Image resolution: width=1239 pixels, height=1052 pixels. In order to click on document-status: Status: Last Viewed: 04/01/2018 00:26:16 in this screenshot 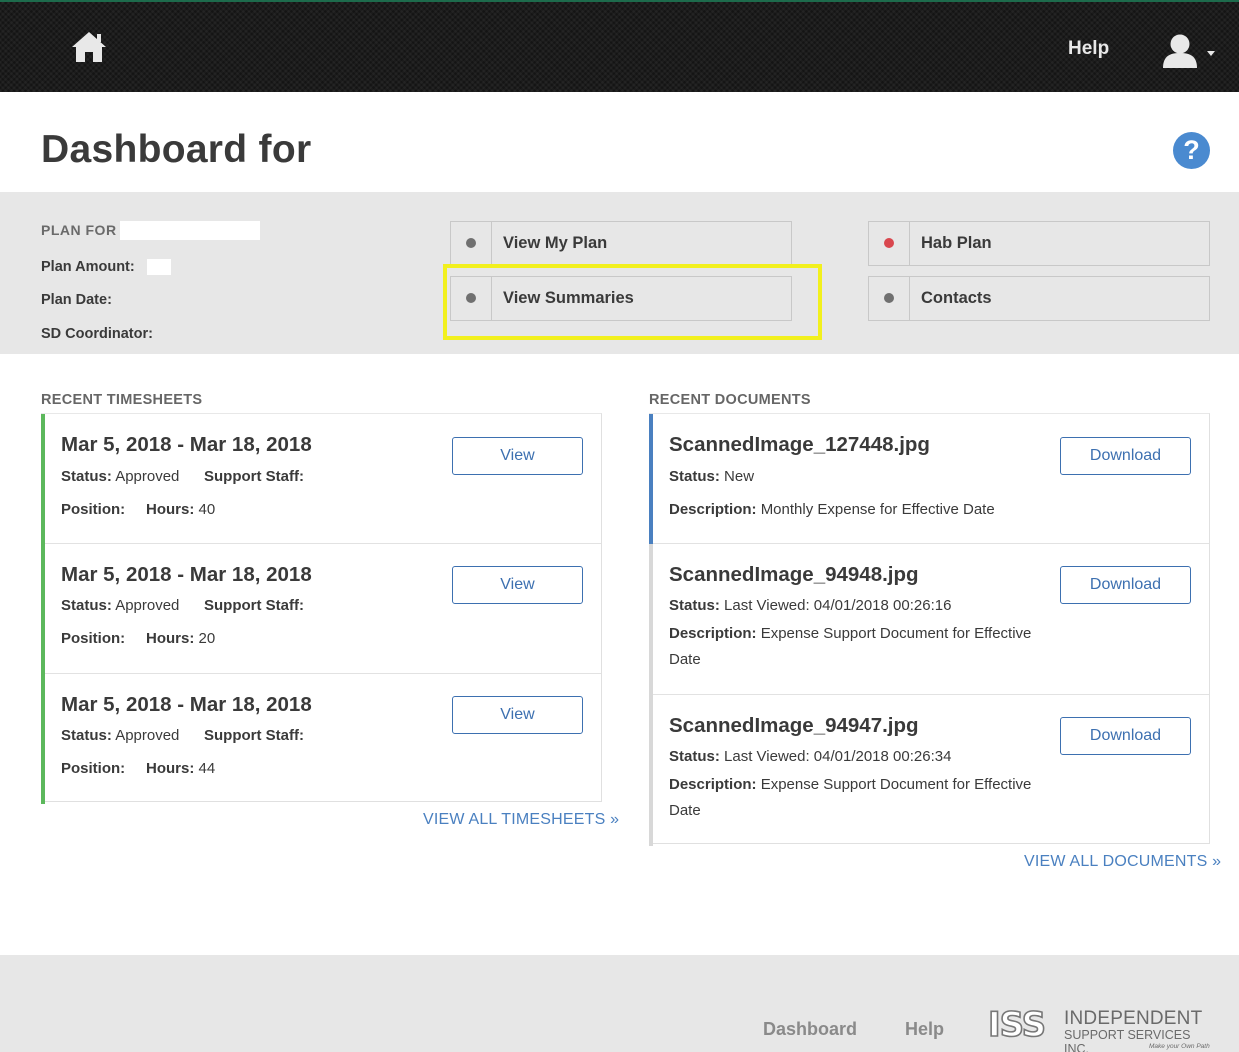, I will do `click(810, 605)`.